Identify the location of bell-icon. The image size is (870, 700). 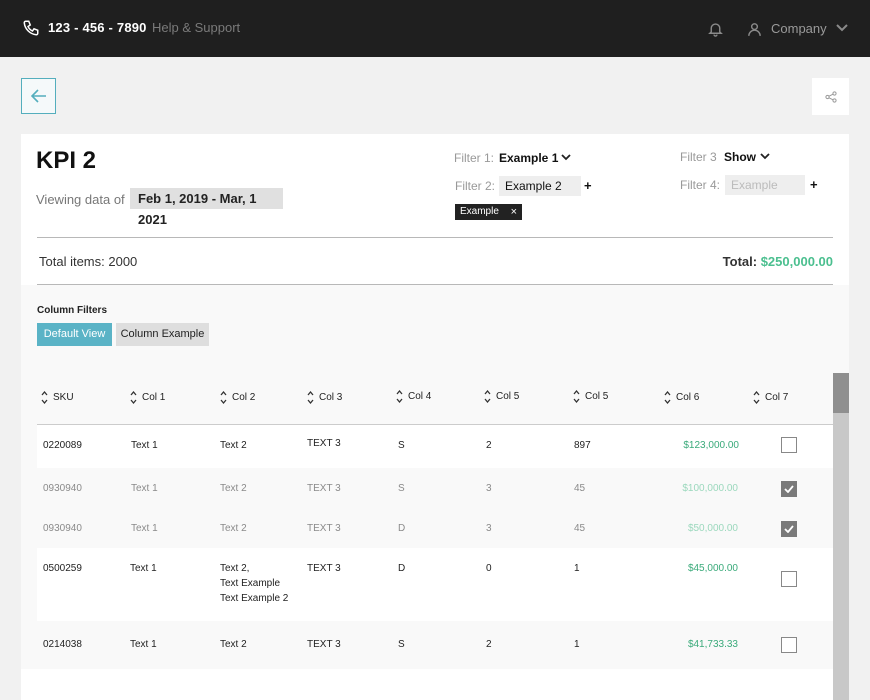
(715, 29).